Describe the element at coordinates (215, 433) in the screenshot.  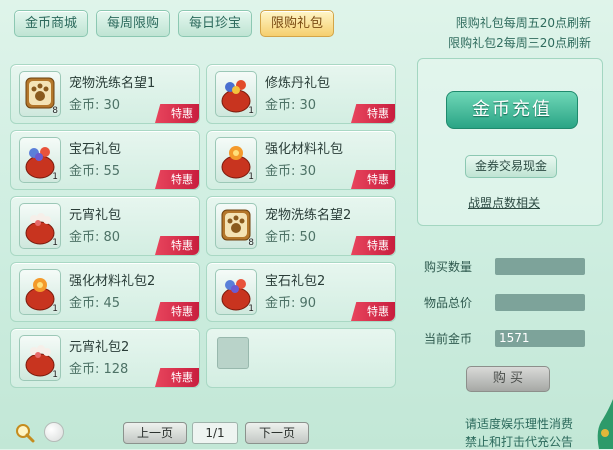
I see `page-indicator: 1/1` at that location.